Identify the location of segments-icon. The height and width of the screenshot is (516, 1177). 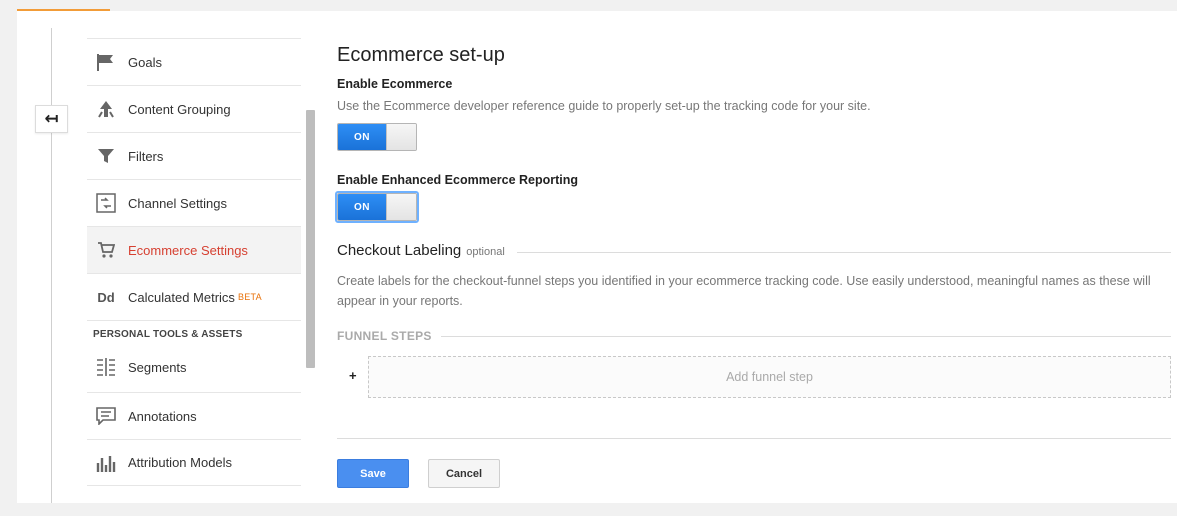
(106, 367).